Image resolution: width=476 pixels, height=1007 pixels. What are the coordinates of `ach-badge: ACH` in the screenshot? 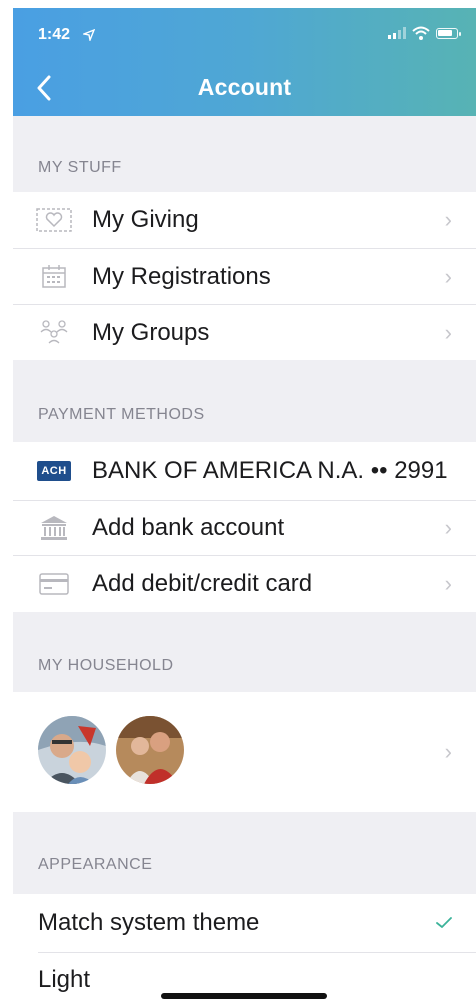 It's located at (54, 471).